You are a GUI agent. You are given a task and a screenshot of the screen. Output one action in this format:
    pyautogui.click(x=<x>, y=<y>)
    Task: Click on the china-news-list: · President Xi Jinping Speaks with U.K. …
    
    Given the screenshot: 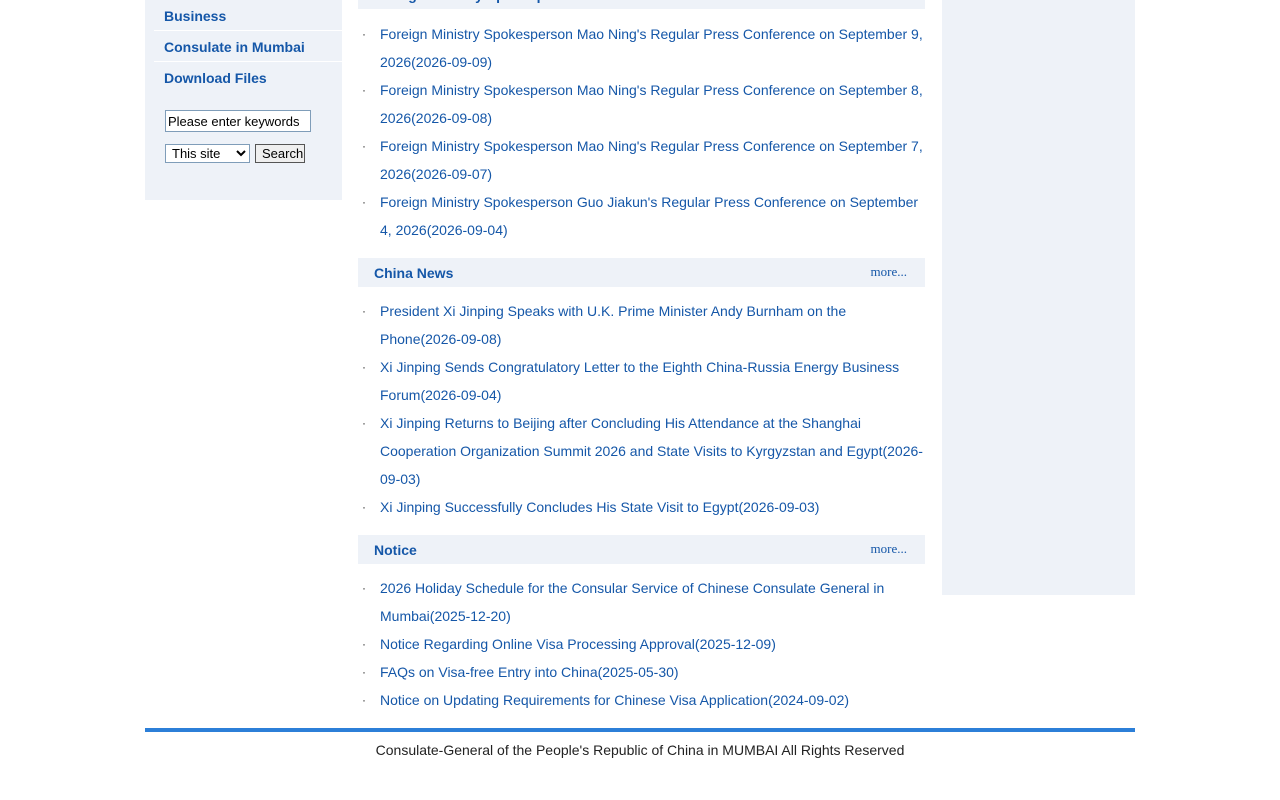 What is the action you would take?
    pyautogui.click(x=641, y=409)
    